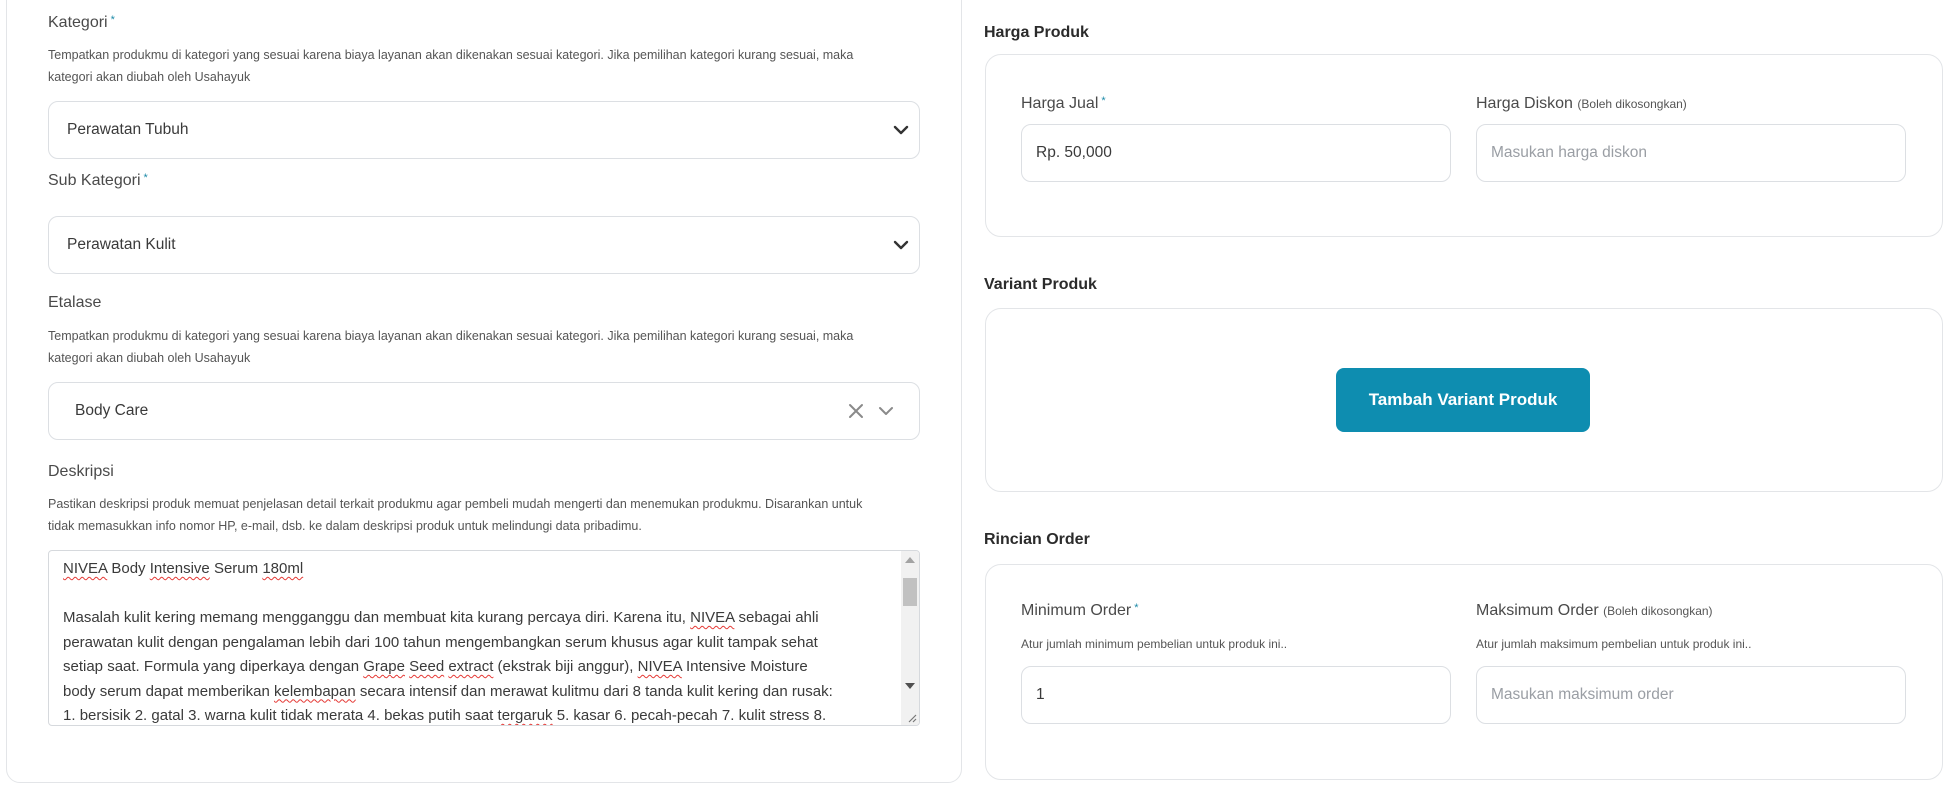 This screenshot has width=1948, height=792. Describe the element at coordinates (98, 180) in the screenshot. I see `sub-kategori-label: Sub Kategori *` at that location.